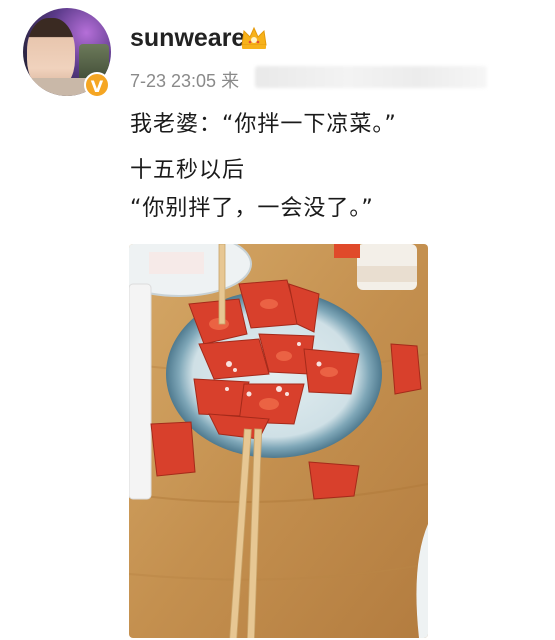 Image resolution: width=555 pixels, height=640 pixels. What do you see at coordinates (173, 81) in the screenshot?
I see `post-time: 7-23 23:05` at bounding box center [173, 81].